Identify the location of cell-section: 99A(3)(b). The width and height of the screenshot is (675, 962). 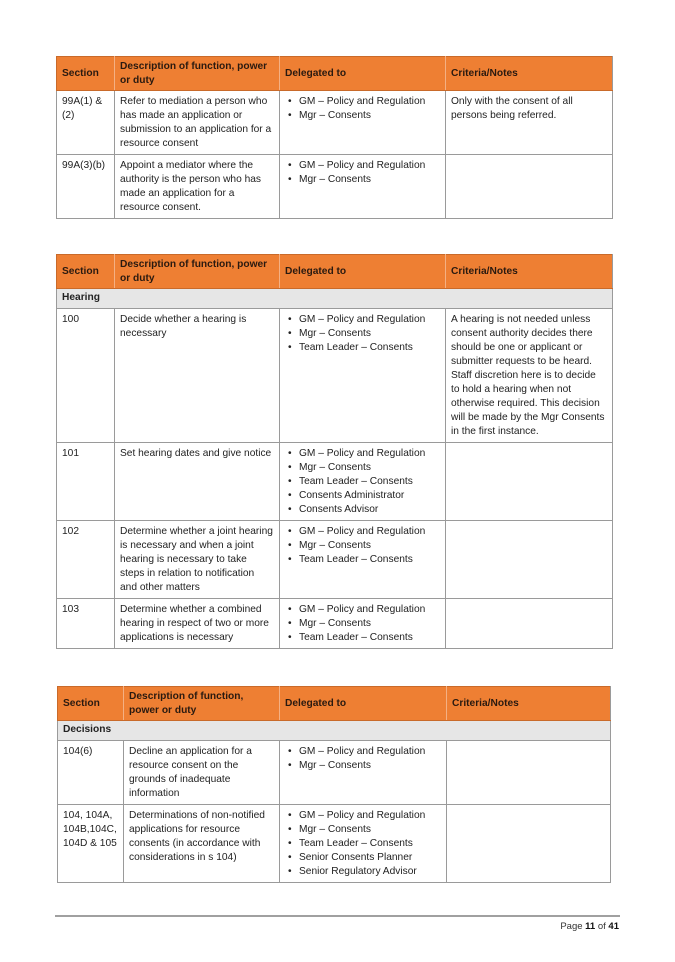
(85, 186).